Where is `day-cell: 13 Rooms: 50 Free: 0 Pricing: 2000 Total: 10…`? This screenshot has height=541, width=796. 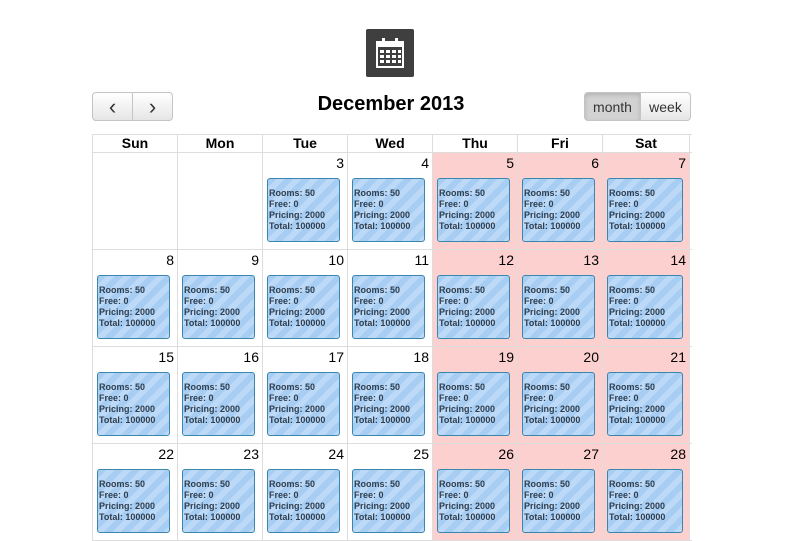
day-cell: 13 Rooms: 50 Free: 0 Pricing: 2000 Total: 10… is located at coordinates (559, 298).